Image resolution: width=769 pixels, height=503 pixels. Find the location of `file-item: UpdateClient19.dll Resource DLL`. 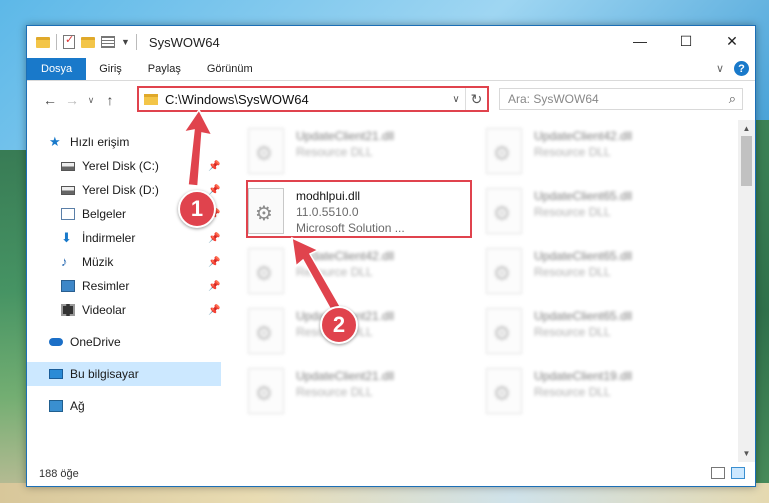

file-item: UpdateClient19.dll Resource DLL is located at coordinates (601, 393).